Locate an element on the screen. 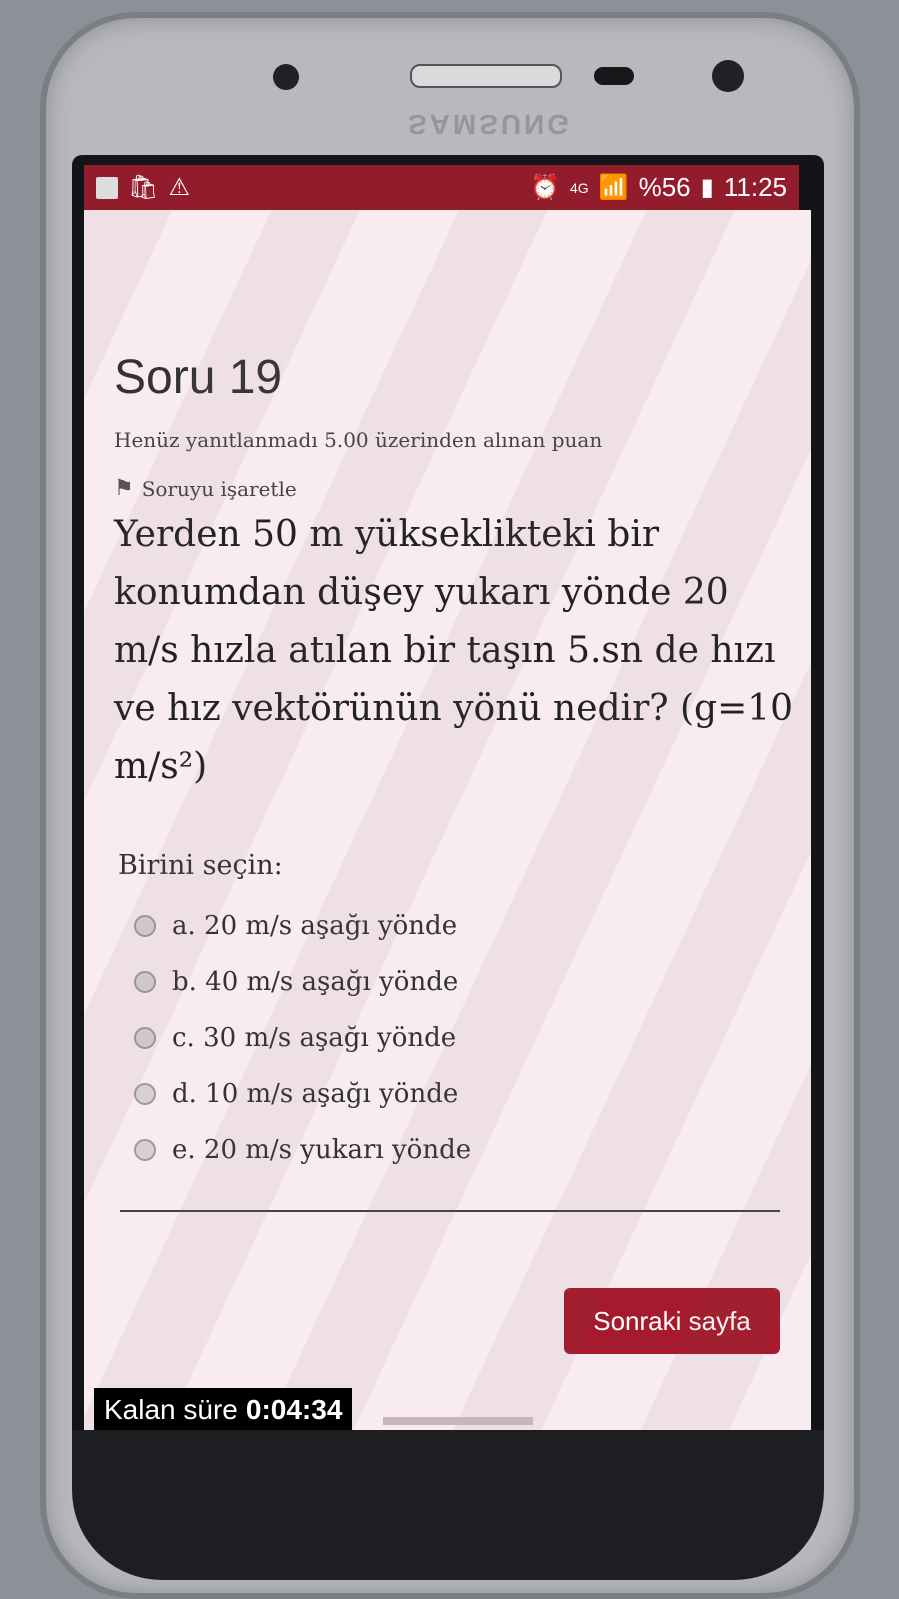 The image size is (899, 1599). flag-question-link: ⚑ Soruyu işaretle is located at coordinates (205, 488).